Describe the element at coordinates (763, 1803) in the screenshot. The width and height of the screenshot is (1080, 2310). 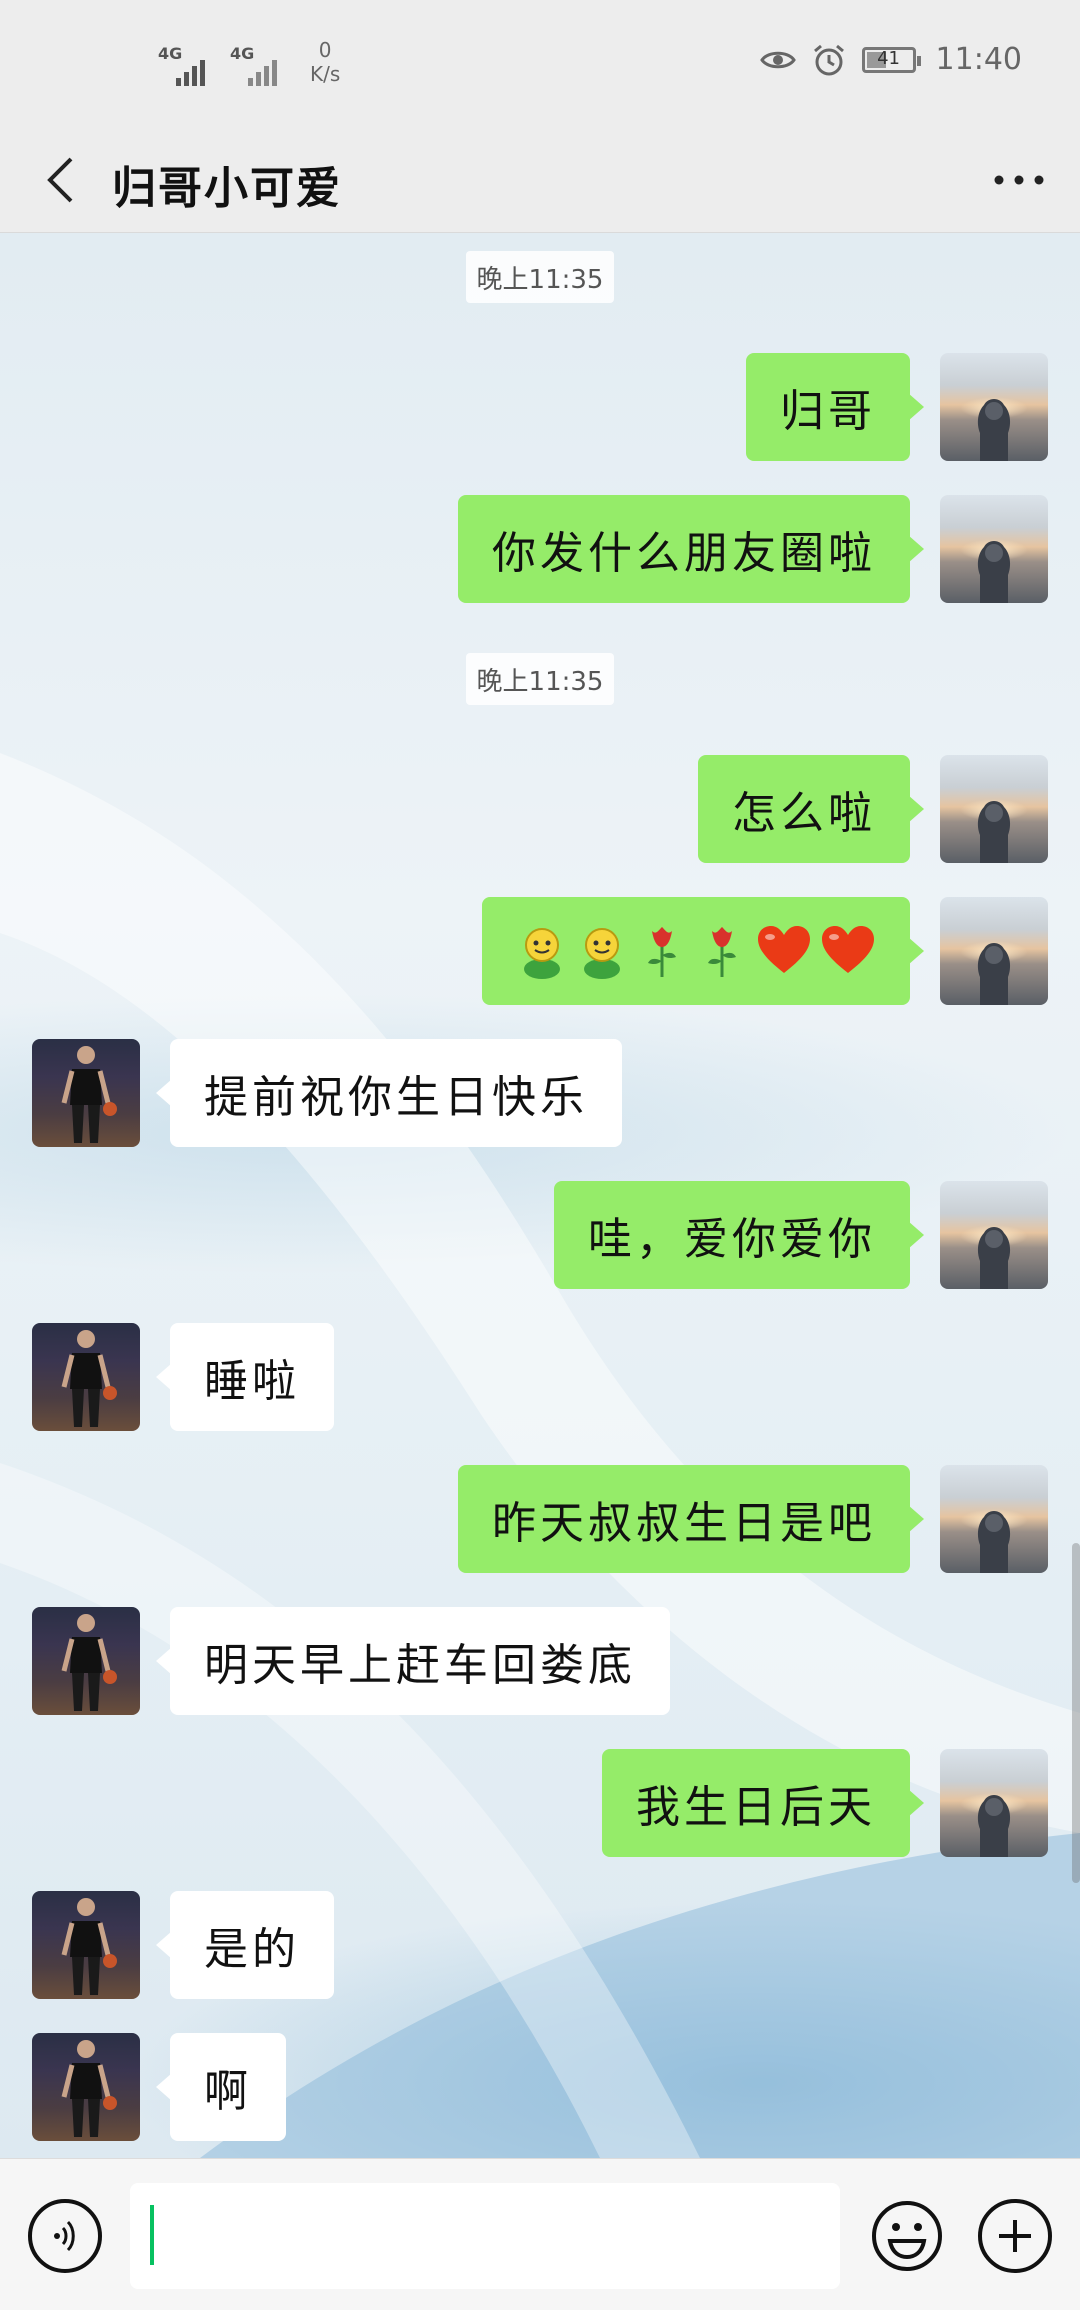
I see `message-bubble: 我生日后天` at that location.